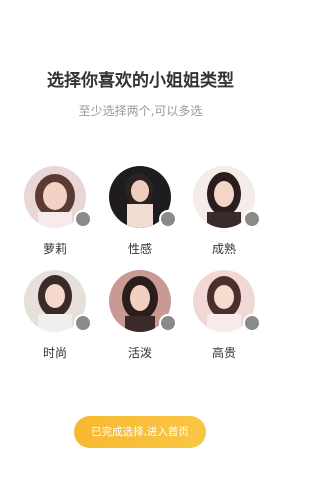 The image size is (320, 500). I want to click on type-label: 性感, so click(139, 249).